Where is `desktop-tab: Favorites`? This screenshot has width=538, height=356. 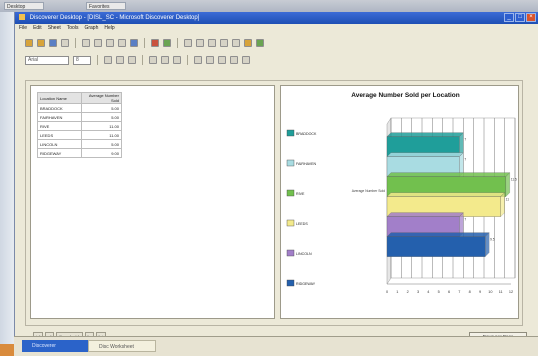
desktop-tab: Favorites is located at coordinates (106, 6).